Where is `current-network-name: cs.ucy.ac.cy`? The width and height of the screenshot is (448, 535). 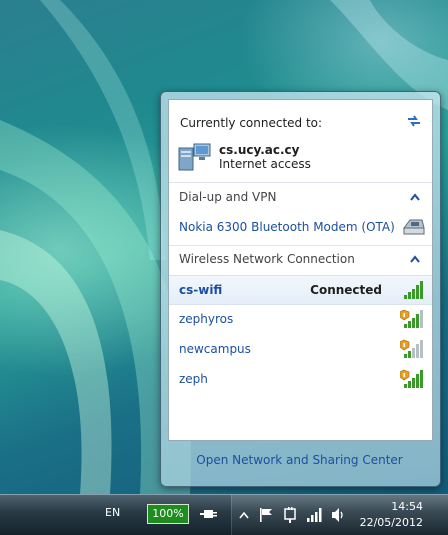 current-network-name: cs.ucy.ac.cy is located at coordinates (259, 150).